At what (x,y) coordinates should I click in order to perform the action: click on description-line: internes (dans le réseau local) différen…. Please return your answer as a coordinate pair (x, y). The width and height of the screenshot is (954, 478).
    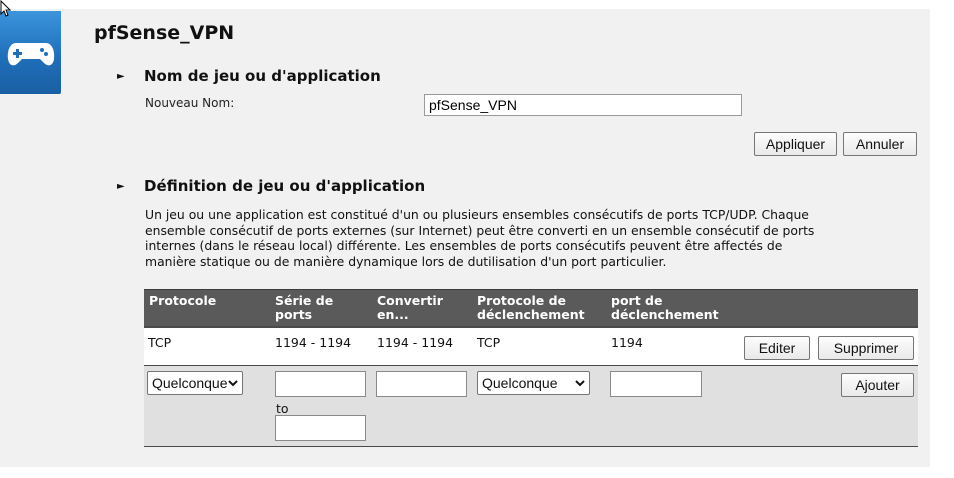
    Looking at the image, I should click on (464, 245).